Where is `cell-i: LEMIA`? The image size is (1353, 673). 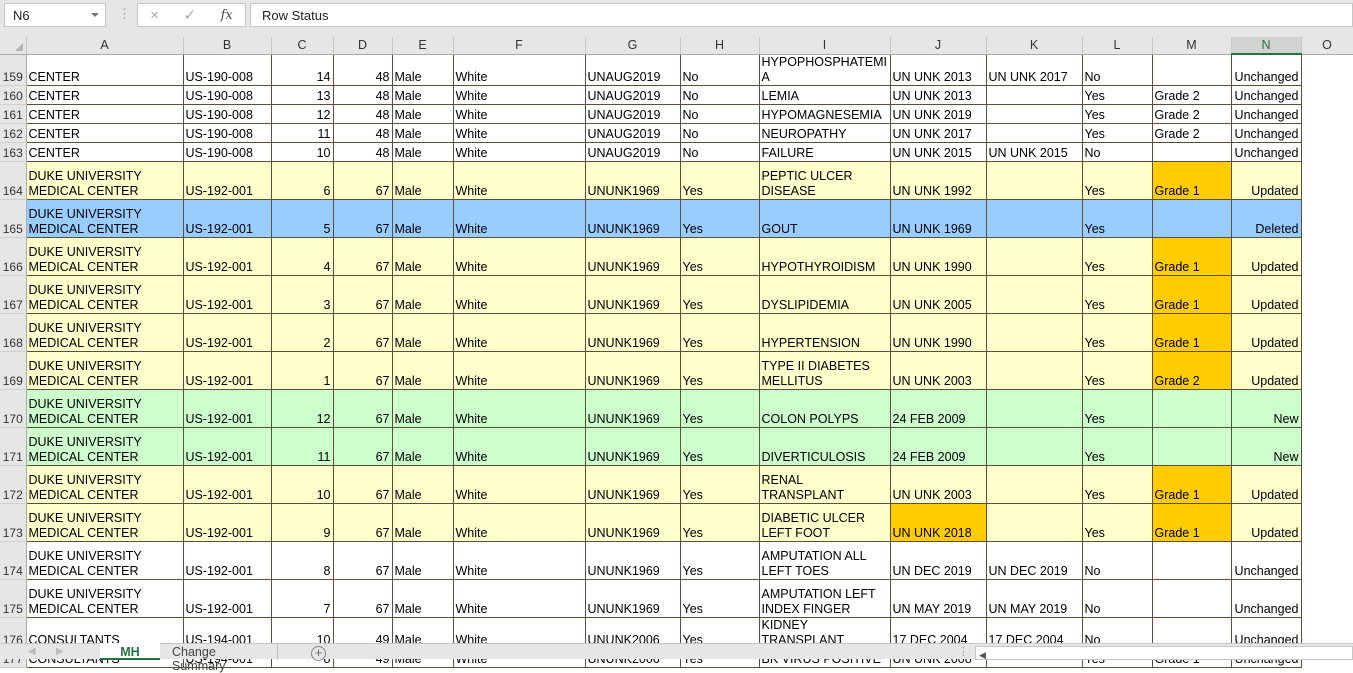
cell-i: LEMIA is located at coordinates (824, 94).